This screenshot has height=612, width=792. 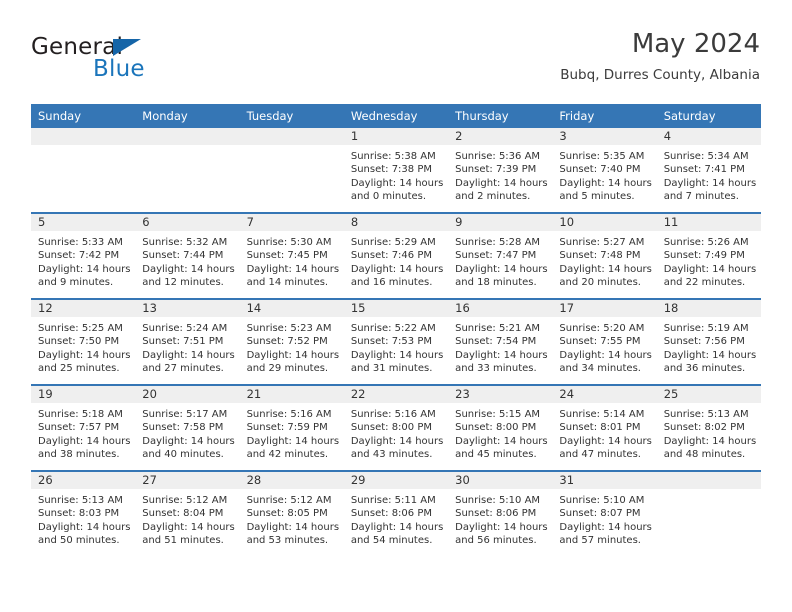 I want to click on day-number: 15, so click(x=396, y=308).